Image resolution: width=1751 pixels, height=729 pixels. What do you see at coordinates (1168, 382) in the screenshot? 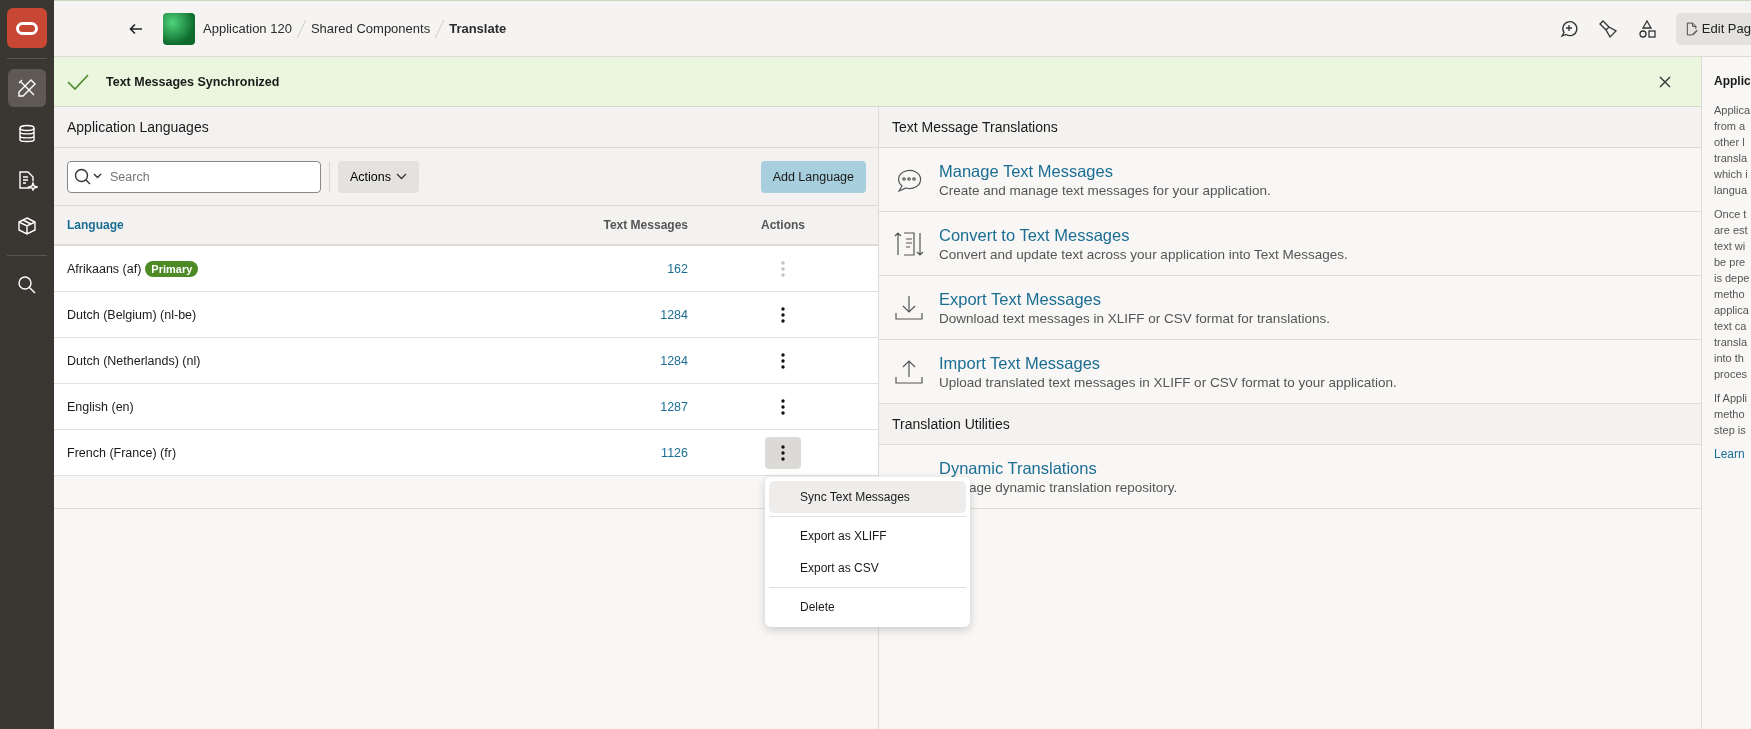
I see `link-description: Upload translated text messages in XLIFF or CSV format to your application.` at bounding box center [1168, 382].